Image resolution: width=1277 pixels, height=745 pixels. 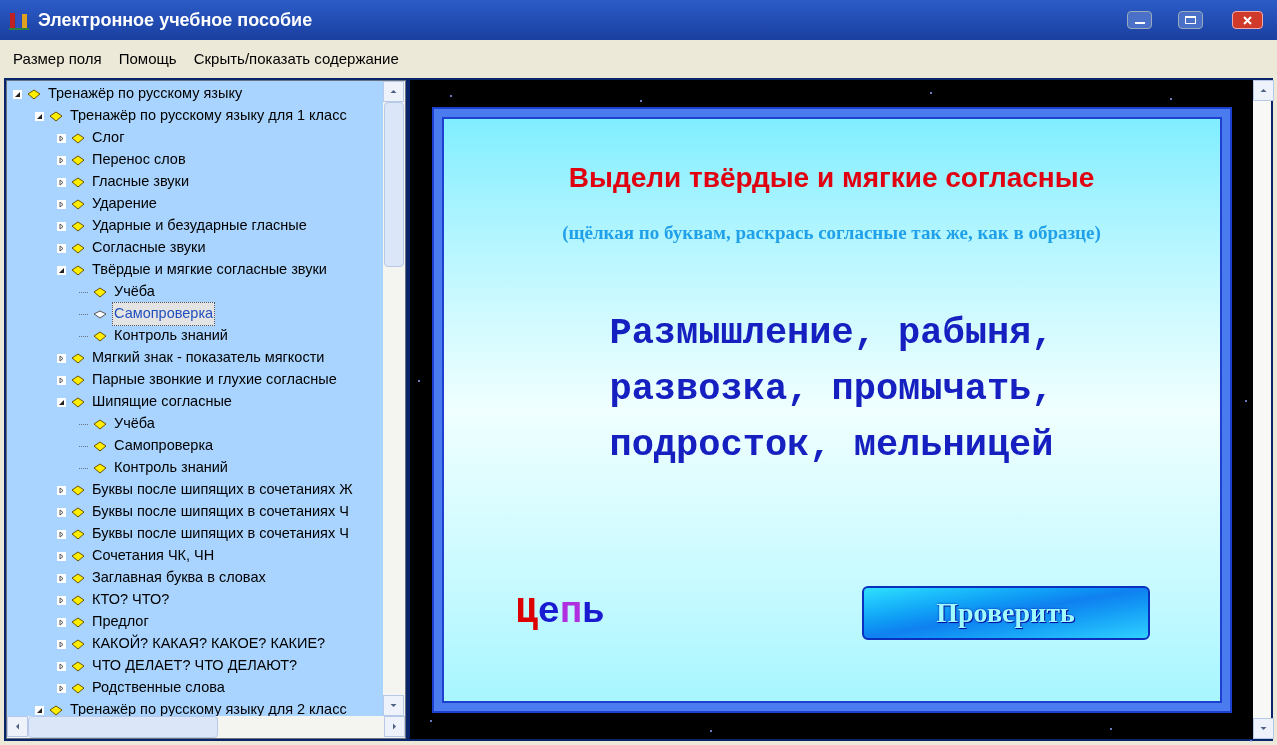 I want to click on close-icon, so click(x=1247, y=20).